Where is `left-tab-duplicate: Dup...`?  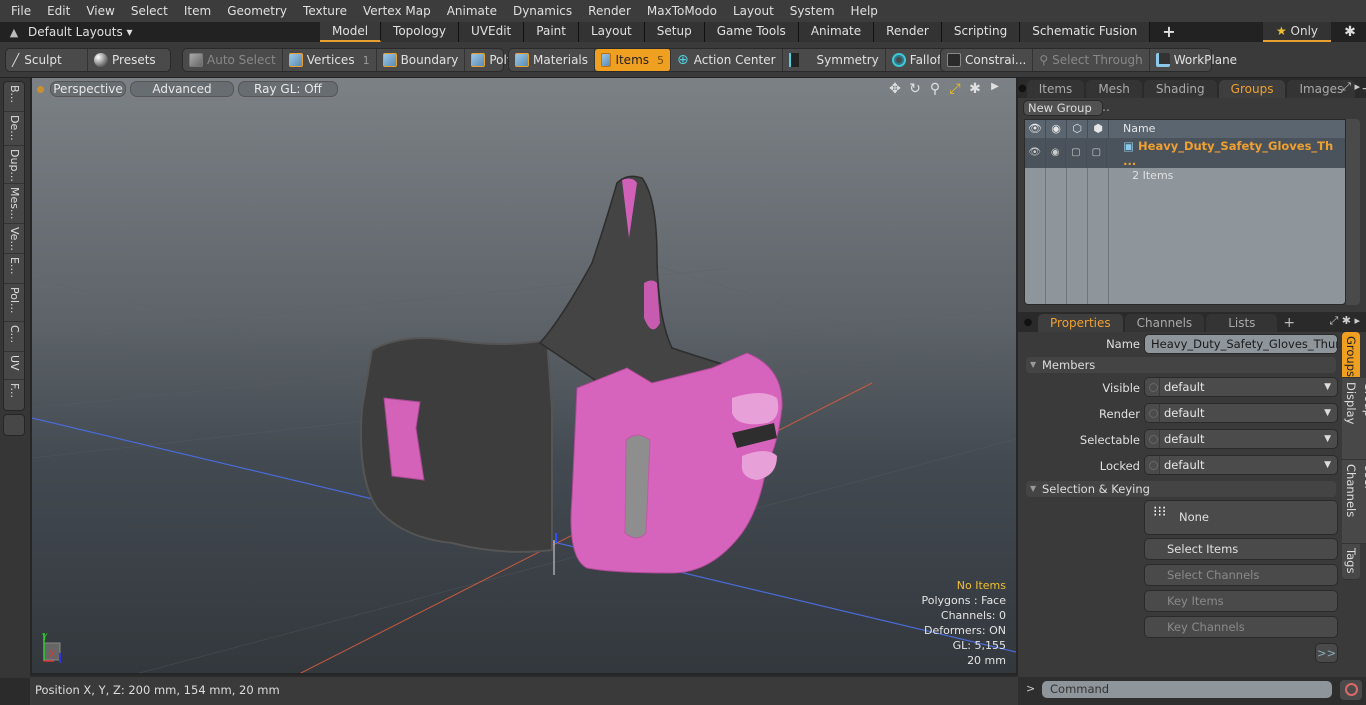
left-tab-duplicate: Dup... is located at coordinates (14, 165).